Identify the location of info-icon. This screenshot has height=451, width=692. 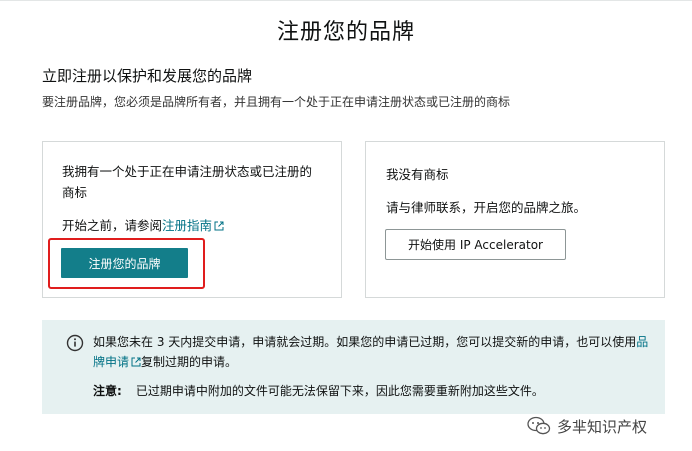
(75, 343).